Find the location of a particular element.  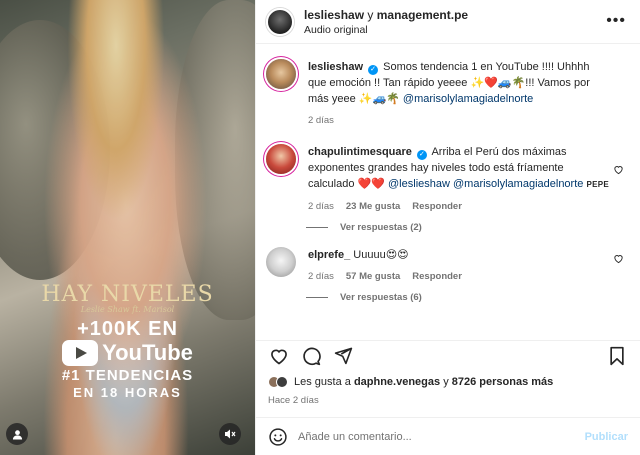

bookmark-icon is located at coordinates (617, 355).